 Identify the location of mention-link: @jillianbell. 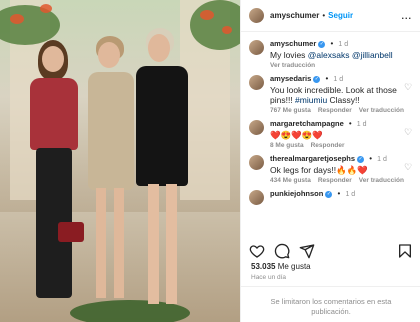
(372, 55).